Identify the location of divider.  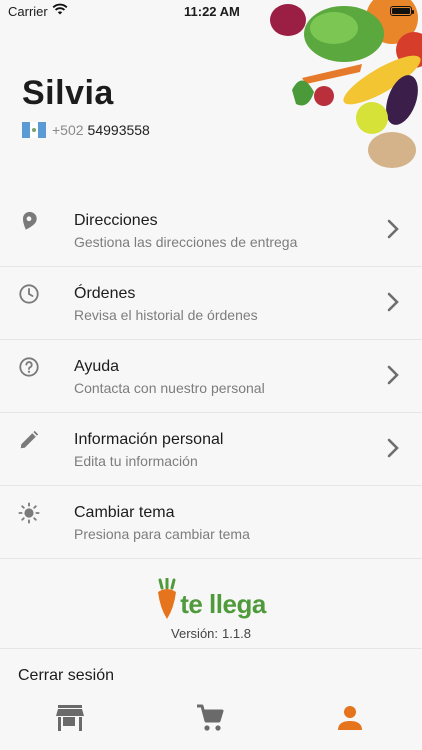
(211, 648).